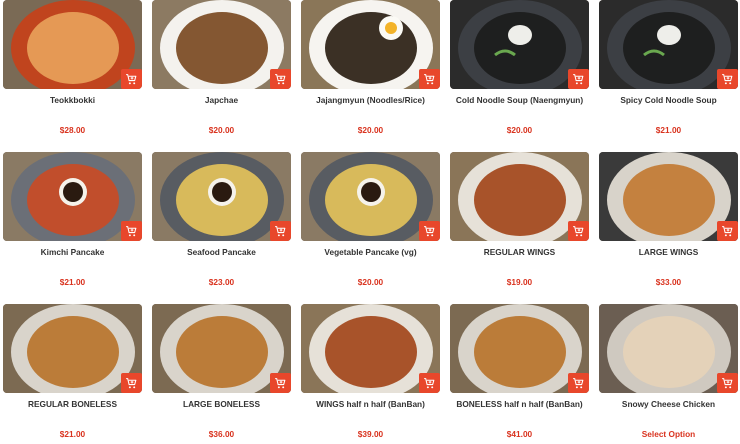 The width and height of the screenshot is (740, 444). Describe the element at coordinates (221, 101) in the screenshot. I see `menu-item-name: Japchae` at that location.